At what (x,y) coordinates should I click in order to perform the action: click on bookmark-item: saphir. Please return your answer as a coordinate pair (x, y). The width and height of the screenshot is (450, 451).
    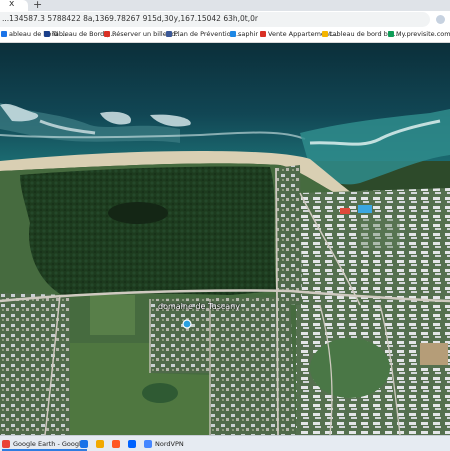
    Looking at the image, I should click on (244, 34).